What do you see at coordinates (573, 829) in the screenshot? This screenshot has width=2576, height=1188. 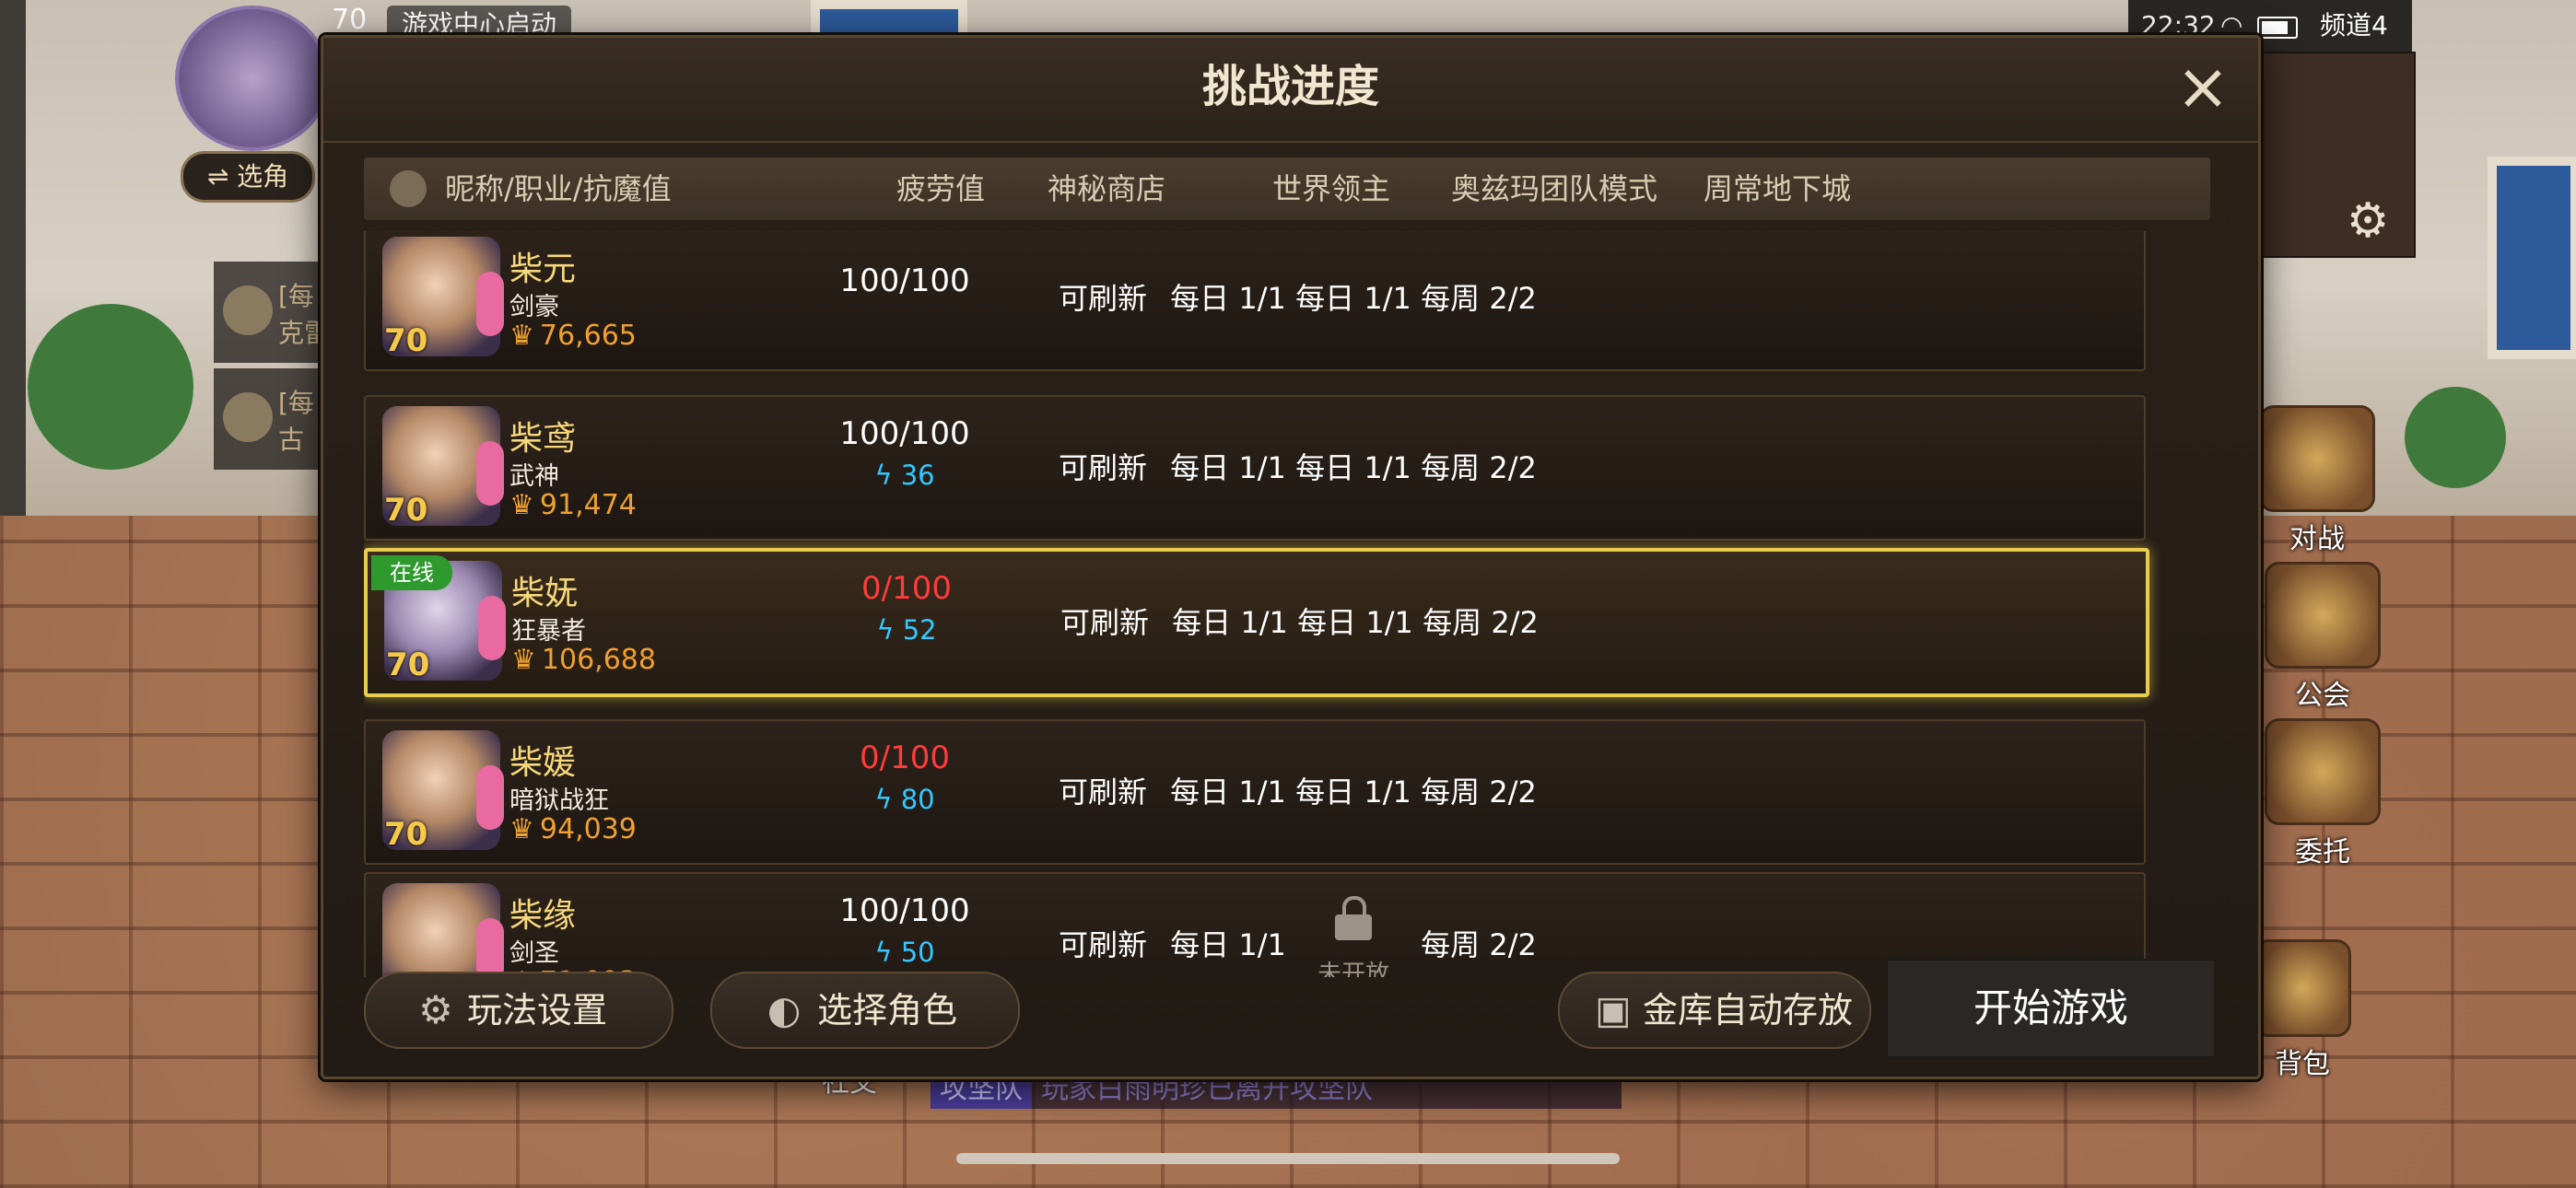 I see `character-power: ♛ 94,039` at bounding box center [573, 829].